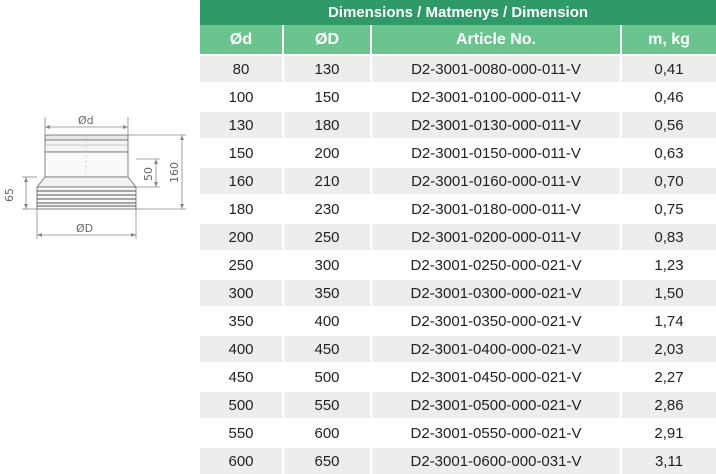 Image resolution: width=716 pixels, height=474 pixels. What do you see at coordinates (668, 320) in the screenshot?
I see `cell-mass: 1,74` at bounding box center [668, 320].